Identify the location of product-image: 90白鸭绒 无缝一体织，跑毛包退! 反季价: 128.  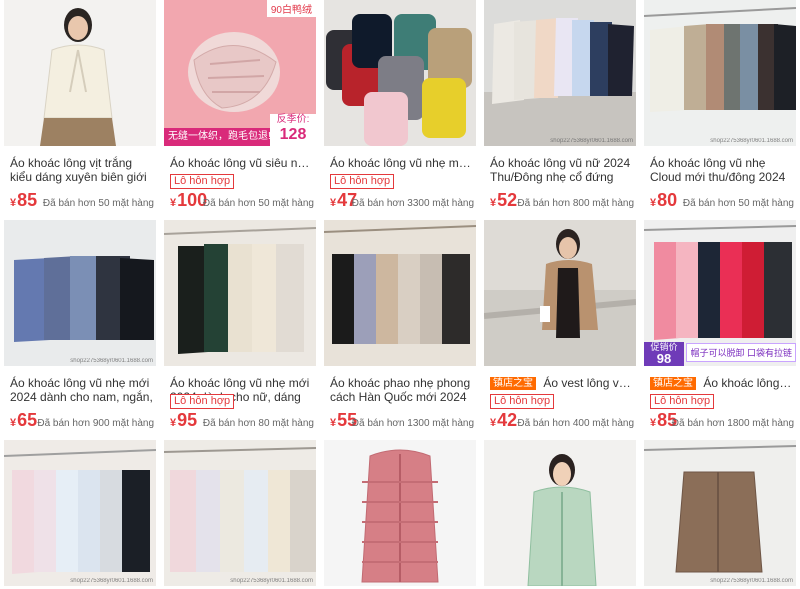
(240, 73).